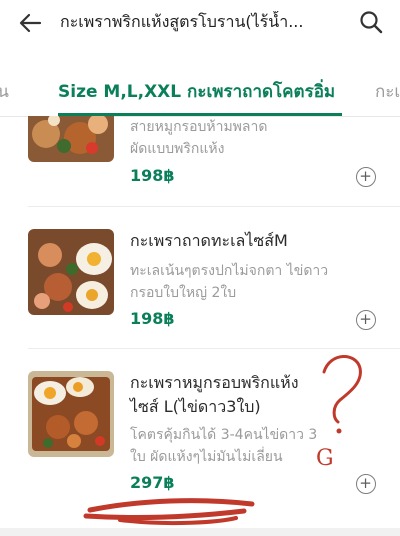  I want to click on bottom-edge, so click(200, 532).